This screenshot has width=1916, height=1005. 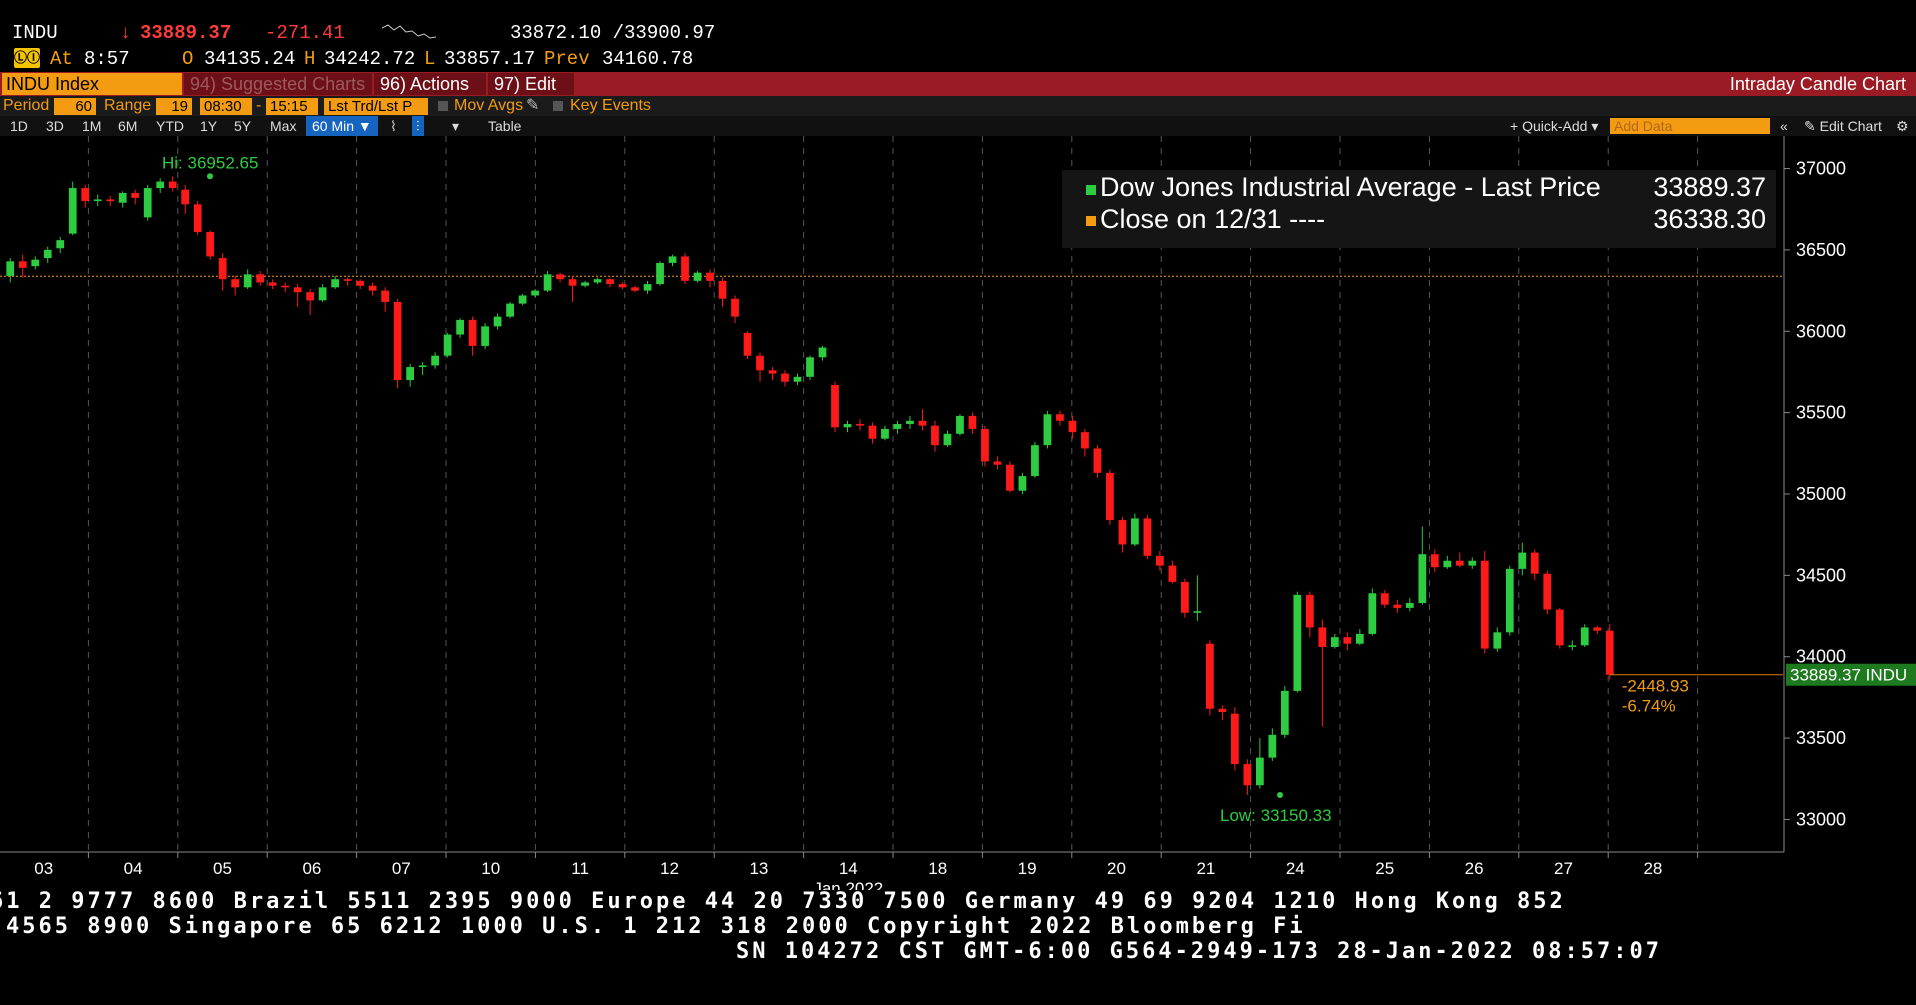 What do you see at coordinates (91, 126) in the screenshot?
I see `period-1m: 1M` at bounding box center [91, 126].